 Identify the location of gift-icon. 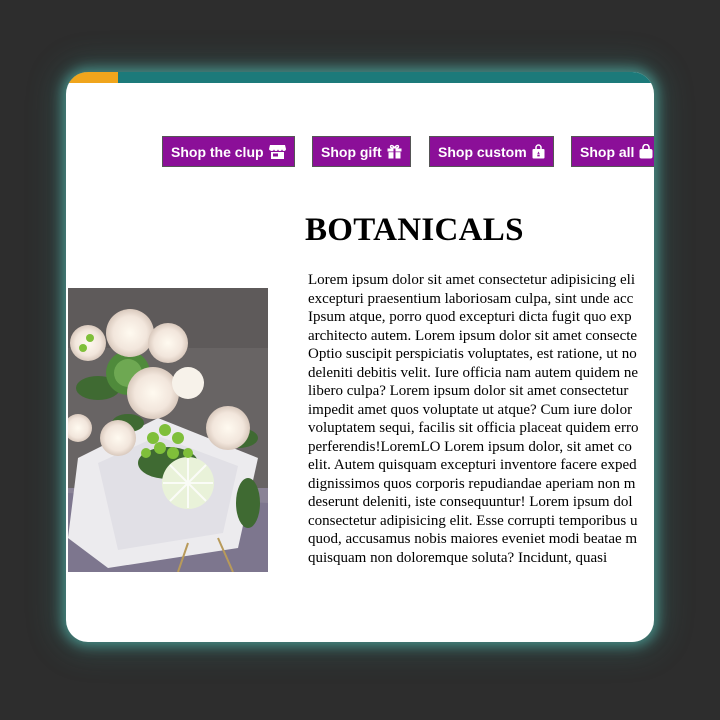
(394, 151).